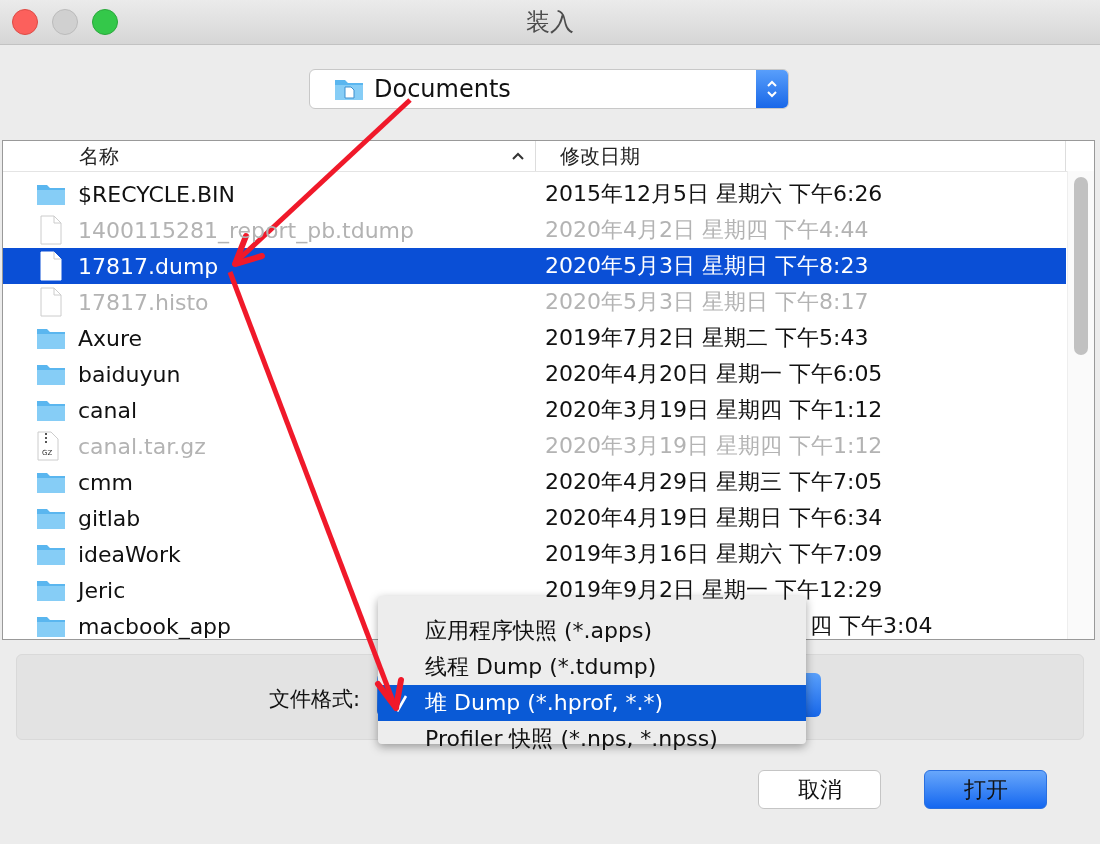  What do you see at coordinates (1080, 405) in the screenshot?
I see `scrollbar` at bounding box center [1080, 405].